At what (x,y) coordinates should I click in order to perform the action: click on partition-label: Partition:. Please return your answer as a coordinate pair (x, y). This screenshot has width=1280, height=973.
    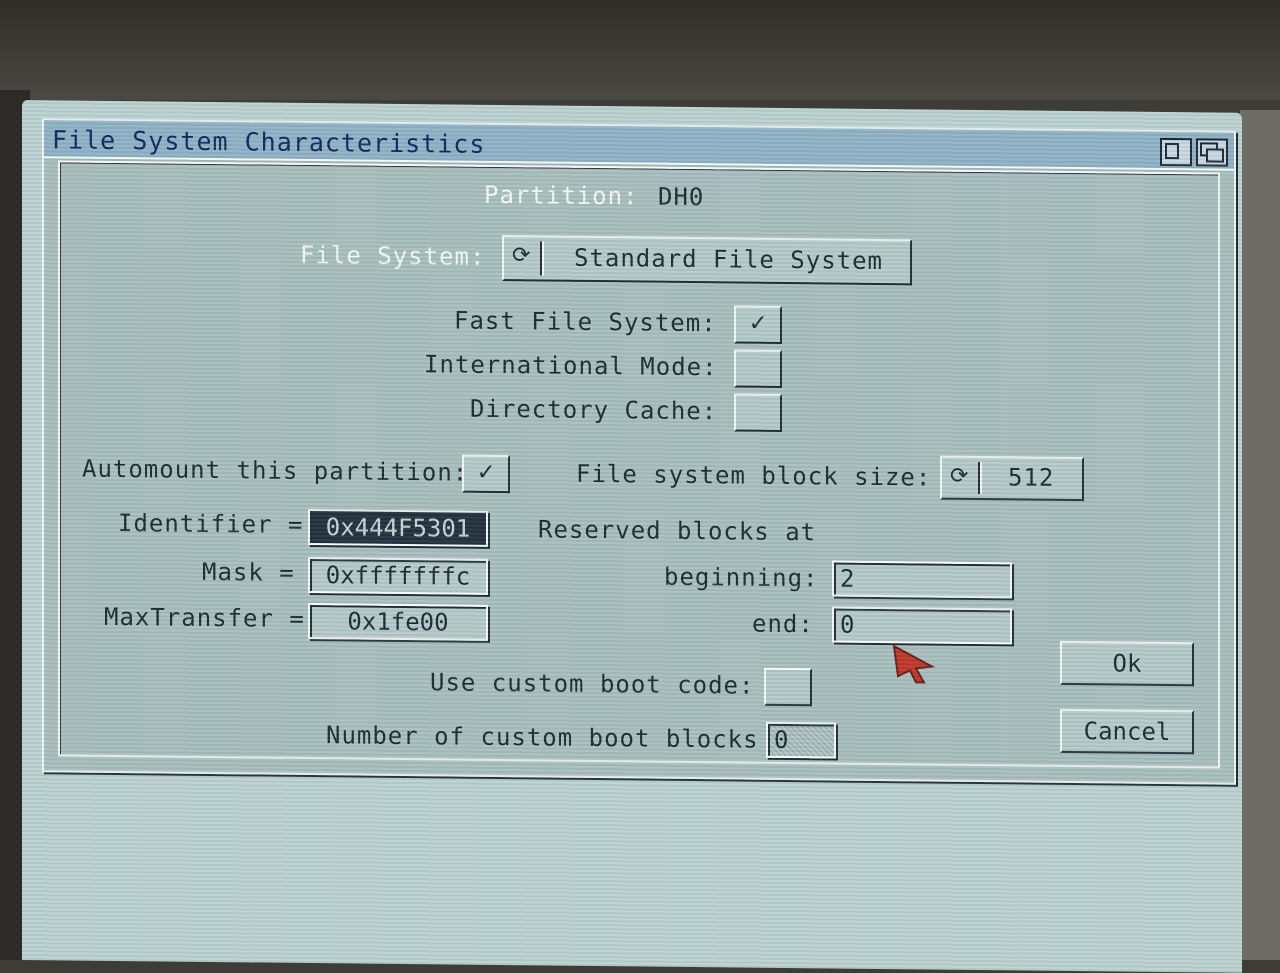
    Looking at the image, I should click on (561, 195).